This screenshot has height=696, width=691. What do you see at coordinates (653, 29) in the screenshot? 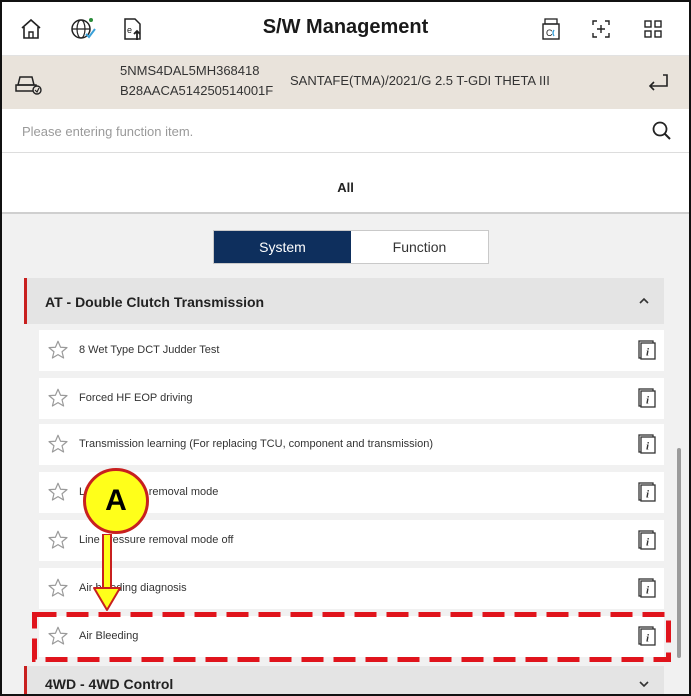
I see `grid-menu-icon` at bounding box center [653, 29].